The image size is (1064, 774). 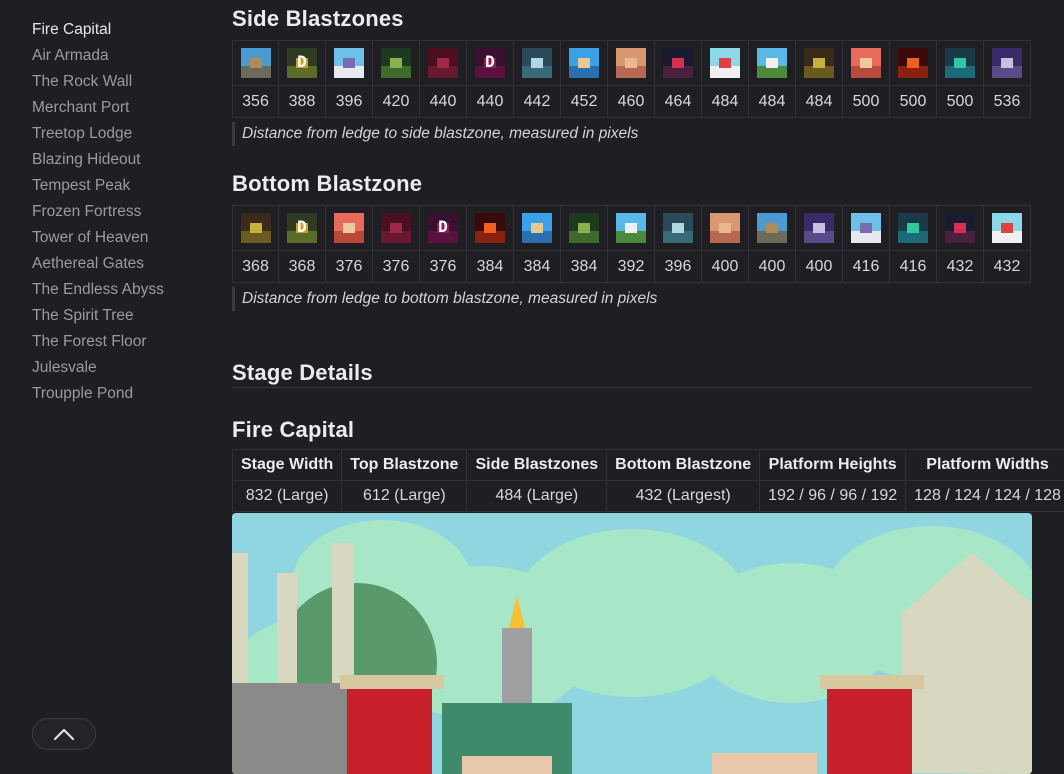 I want to click on blastzone-value: 416, so click(x=866, y=266).